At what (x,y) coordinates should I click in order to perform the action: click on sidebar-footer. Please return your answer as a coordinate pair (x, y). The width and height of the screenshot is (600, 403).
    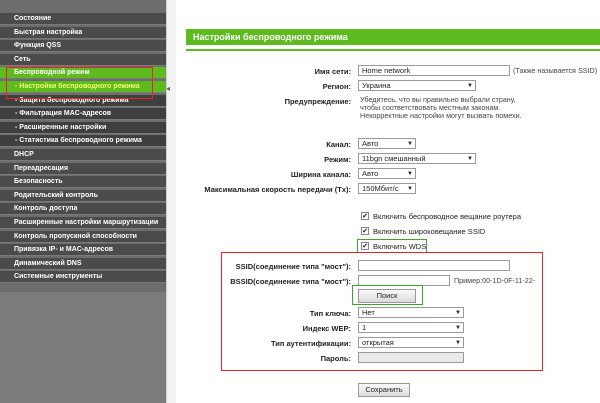
    Looking at the image, I should click on (83, 347).